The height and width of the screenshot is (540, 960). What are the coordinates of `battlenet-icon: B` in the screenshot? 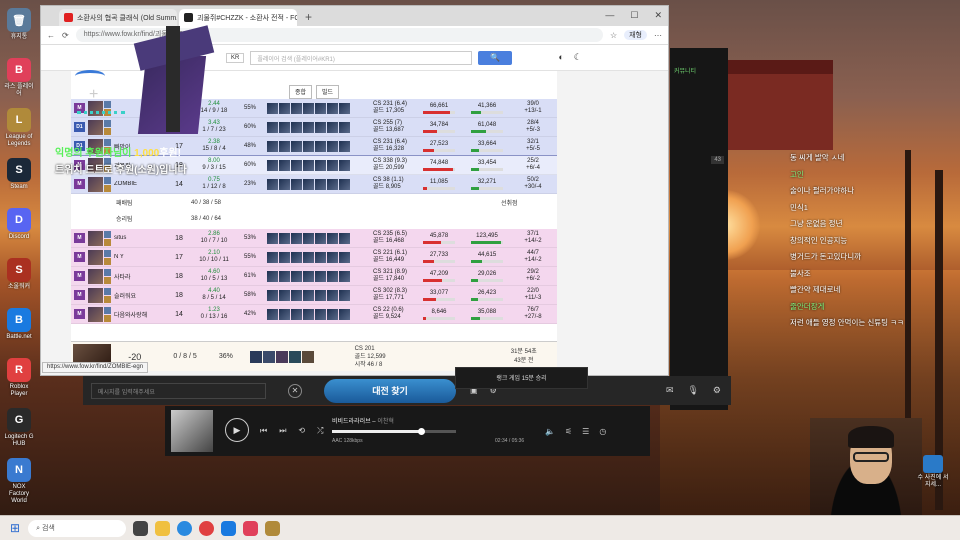 It's located at (19, 320).